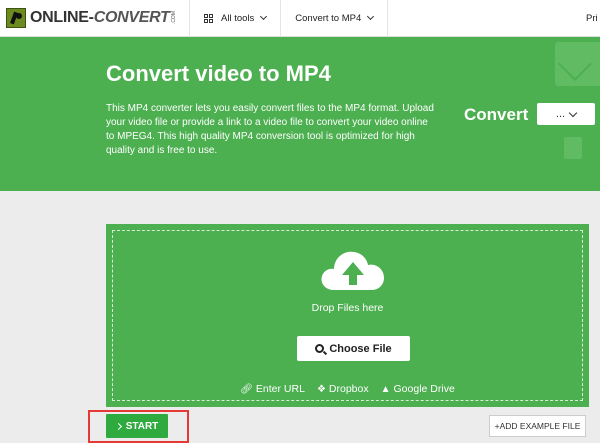 Image resolution: width=600 pixels, height=443 pixels. I want to click on cloud-upload-icon, so click(352, 270).